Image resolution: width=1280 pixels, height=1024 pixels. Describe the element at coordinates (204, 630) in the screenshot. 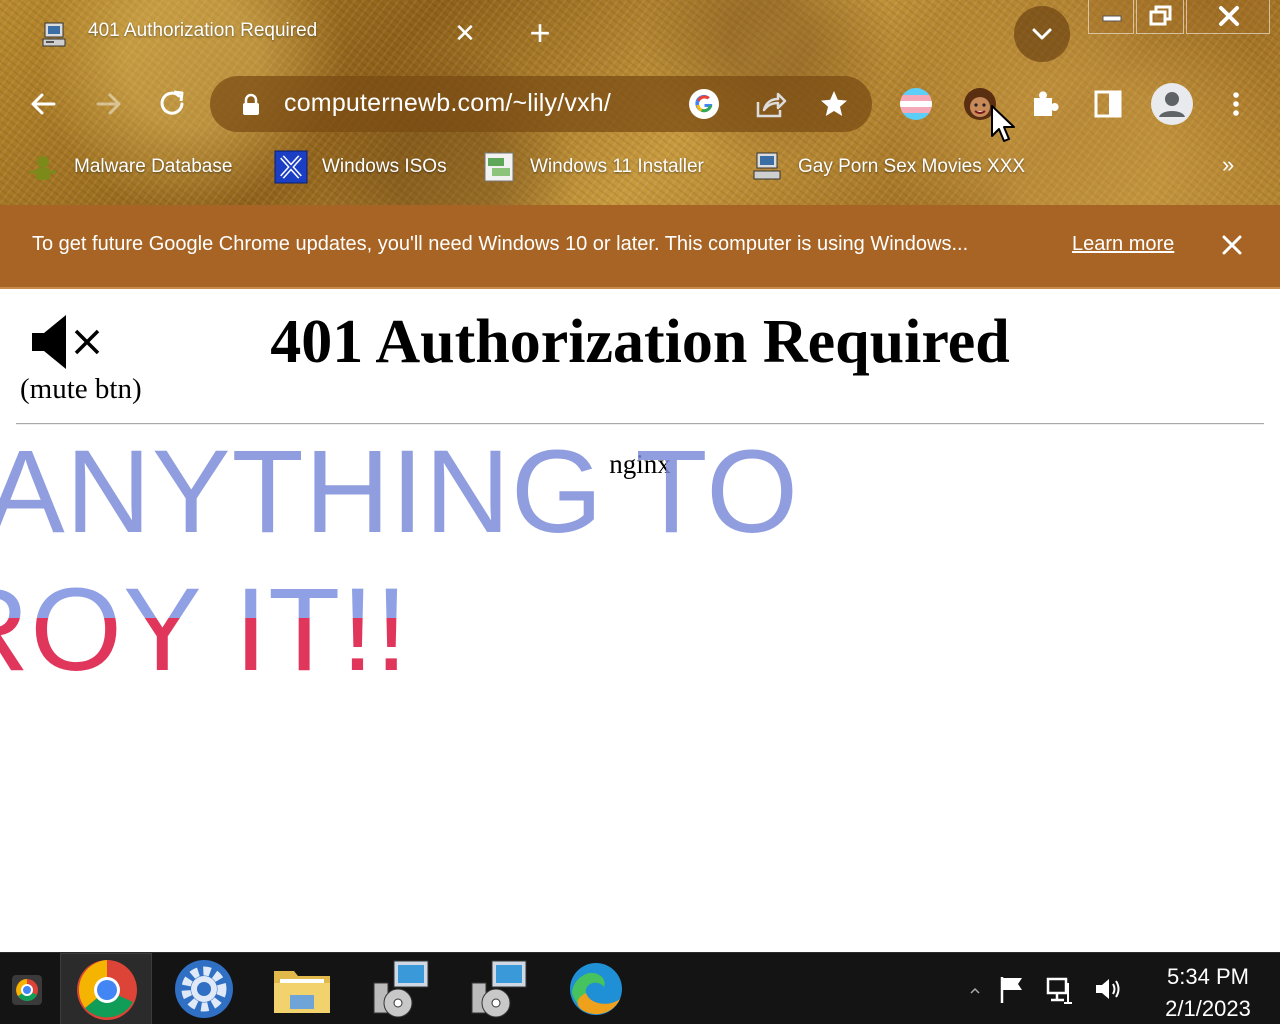

I see `overlay-text-line-2: ROY IT!!` at that location.